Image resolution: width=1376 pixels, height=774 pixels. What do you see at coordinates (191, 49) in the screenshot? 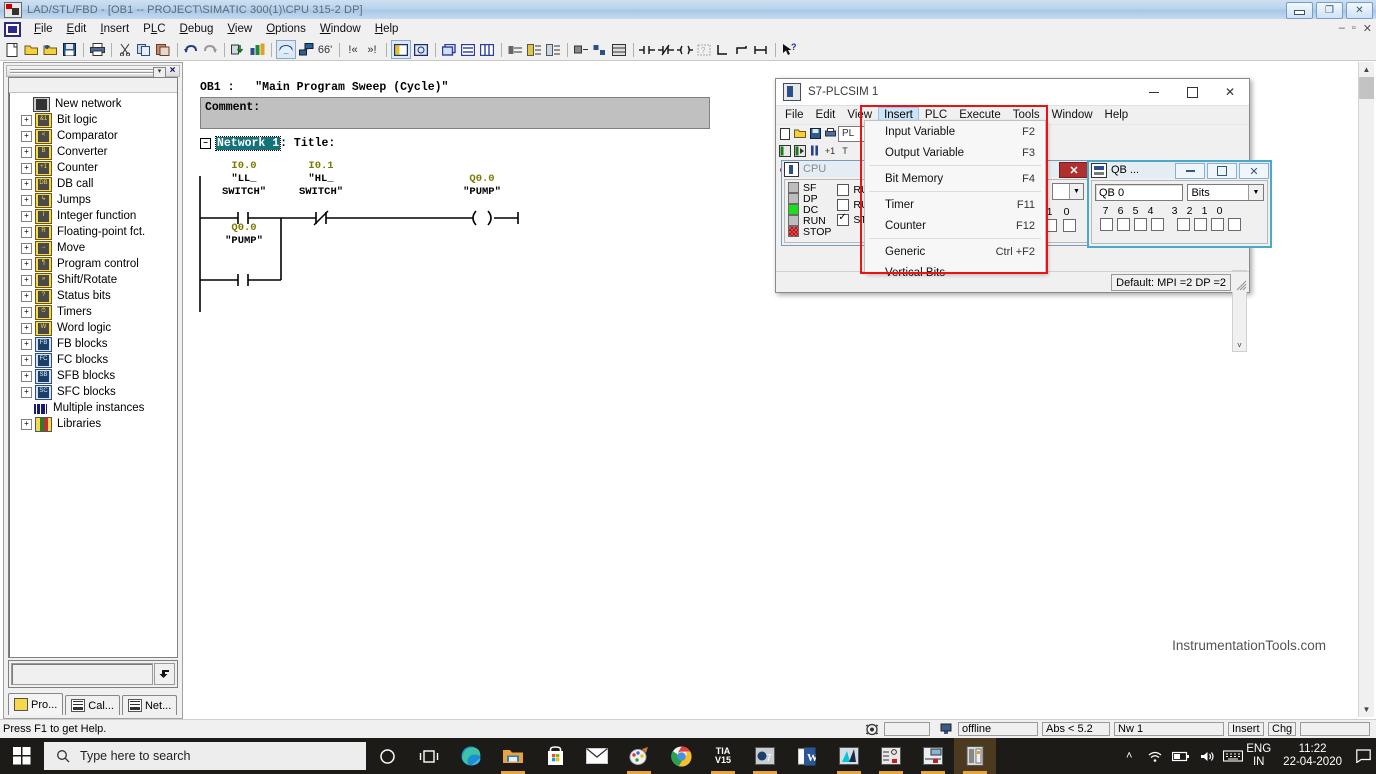
I see `undo-icon` at bounding box center [191, 49].